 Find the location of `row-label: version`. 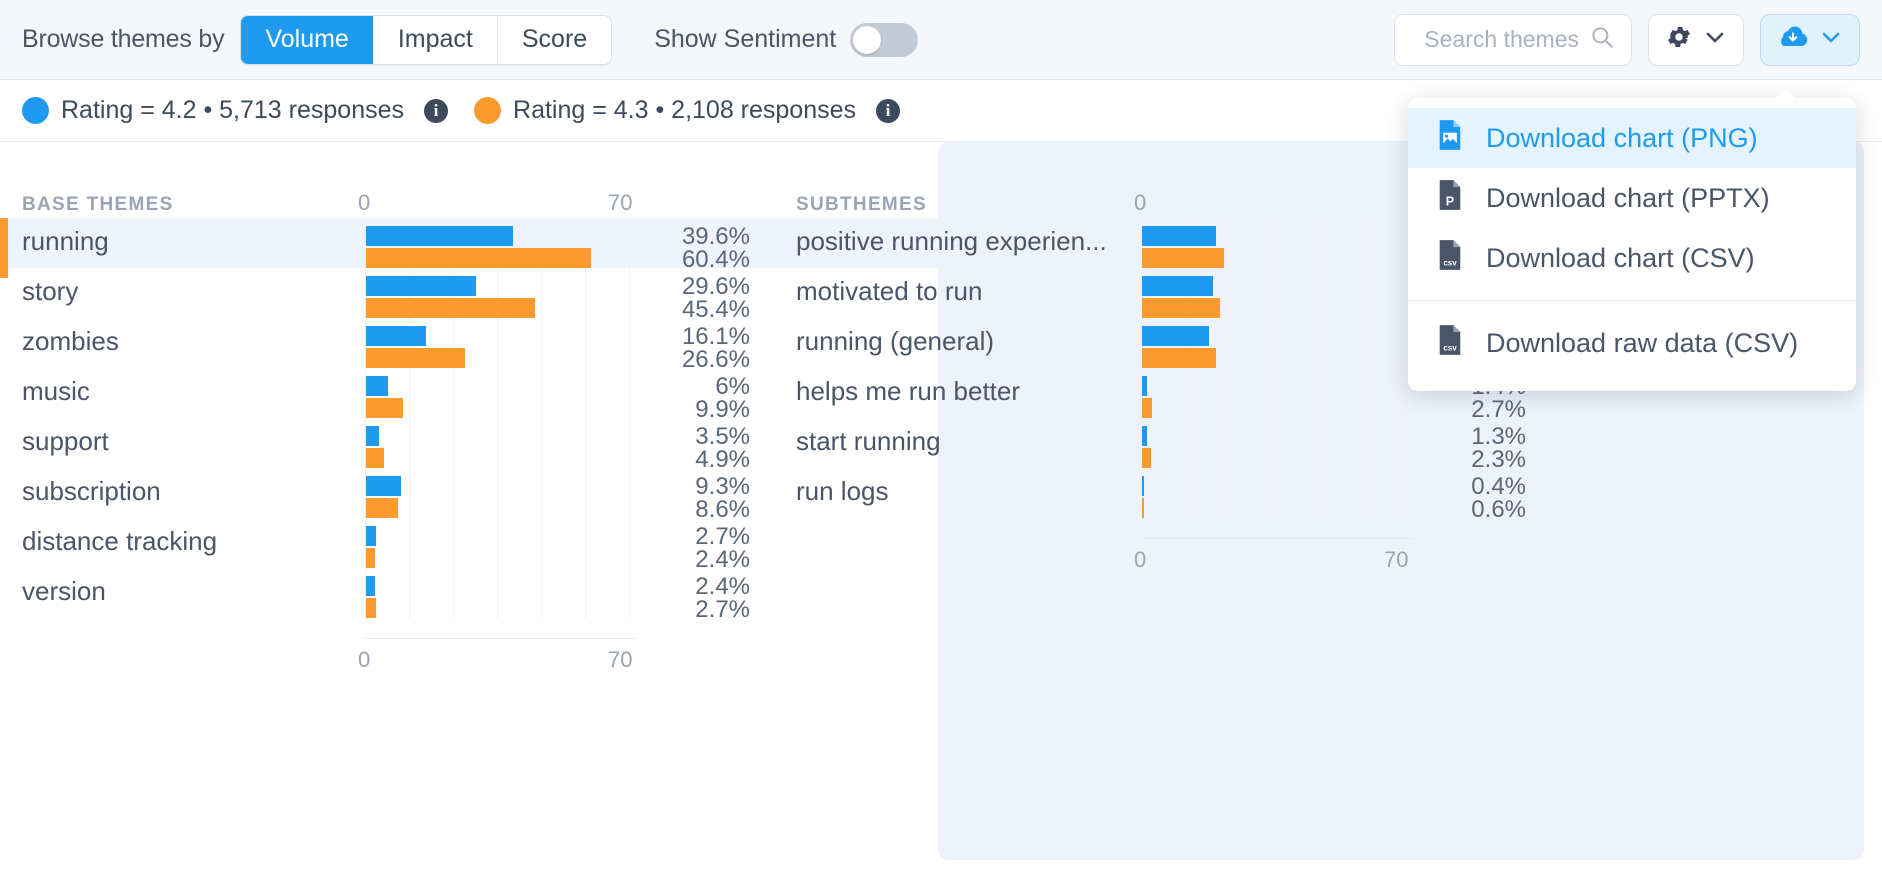

row-label: version is located at coordinates (64, 591).